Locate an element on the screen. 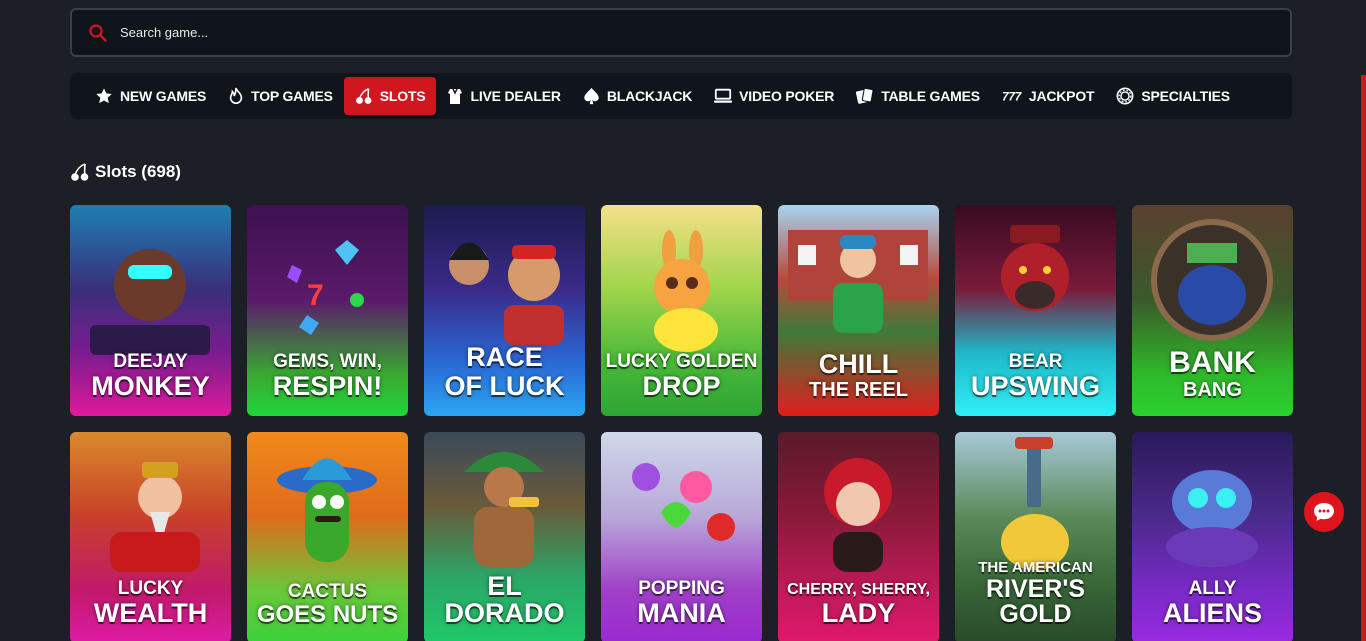 The width and height of the screenshot is (1366, 641). nav-label: VIDEO POKER is located at coordinates (787, 96).